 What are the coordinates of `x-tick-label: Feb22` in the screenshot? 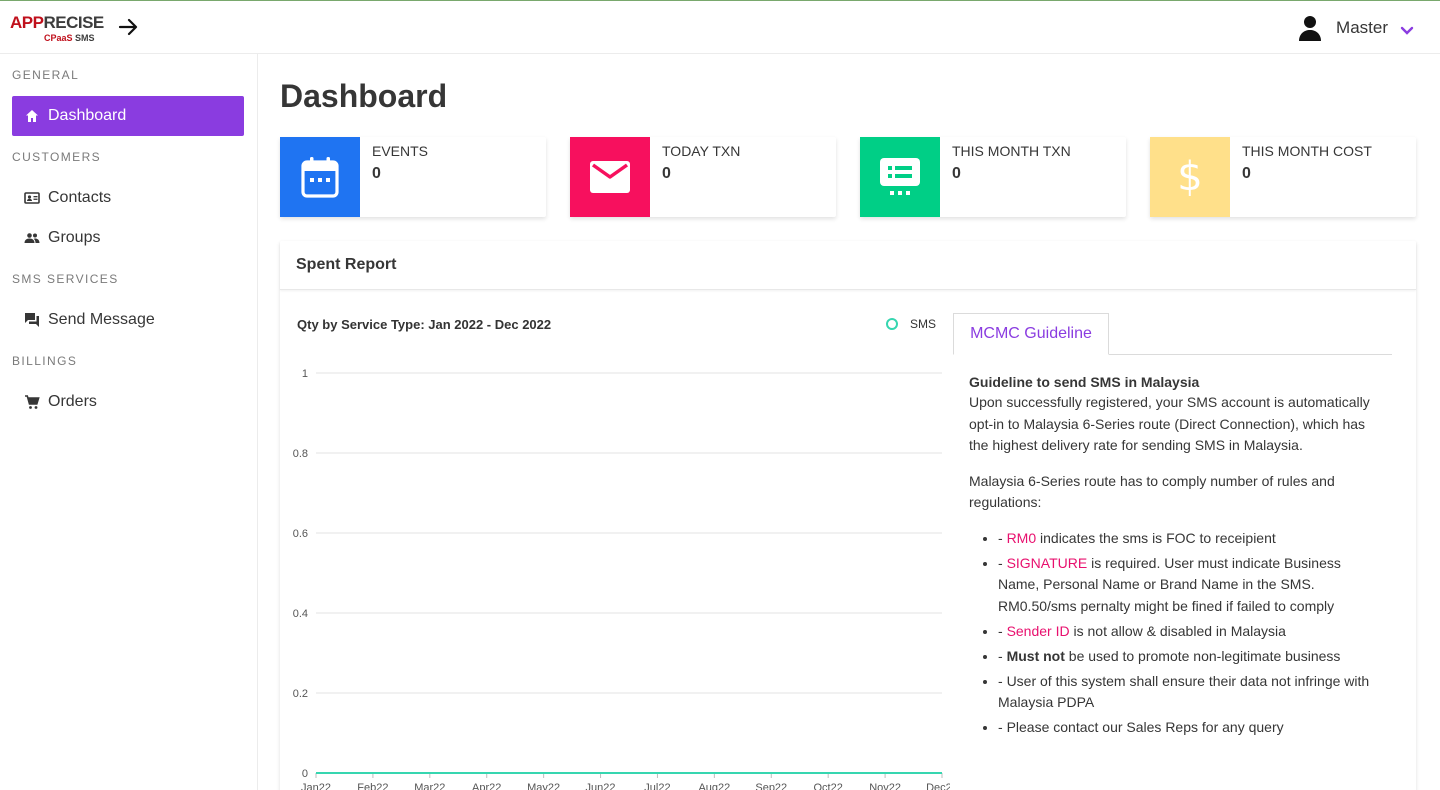 It's located at (372, 786).